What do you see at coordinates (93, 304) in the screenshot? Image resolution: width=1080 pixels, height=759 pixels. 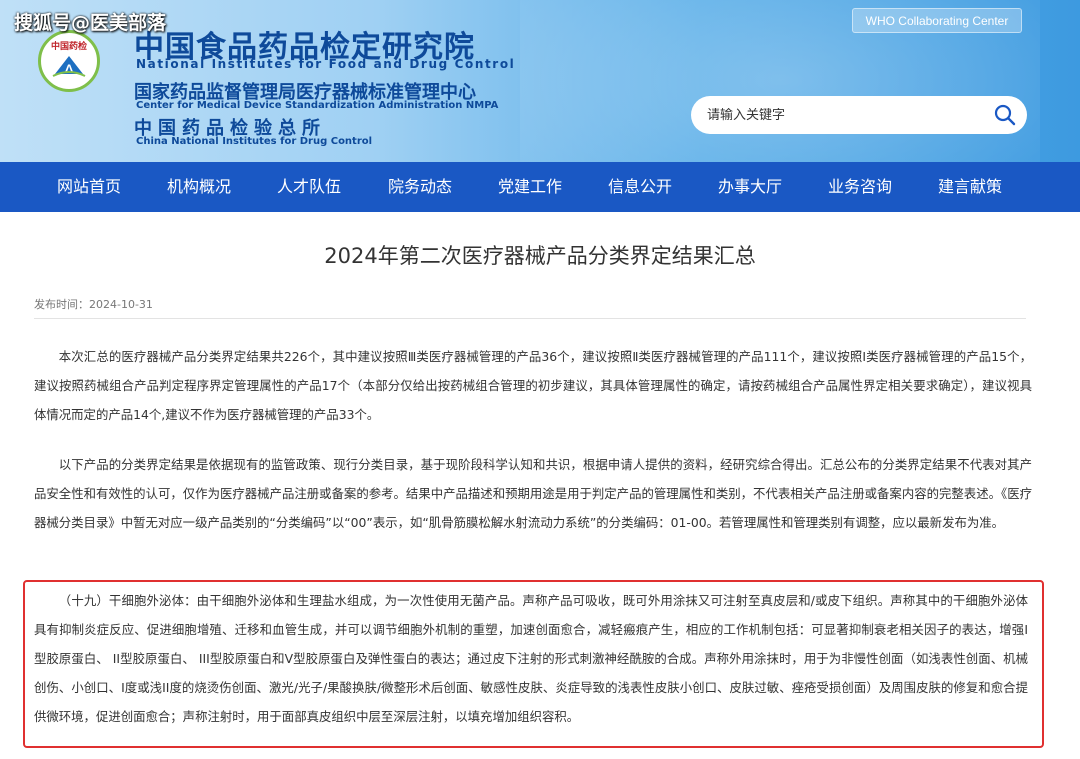 I see `publish-date: 发布时间：2024-10-31` at bounding box center [93, 304].